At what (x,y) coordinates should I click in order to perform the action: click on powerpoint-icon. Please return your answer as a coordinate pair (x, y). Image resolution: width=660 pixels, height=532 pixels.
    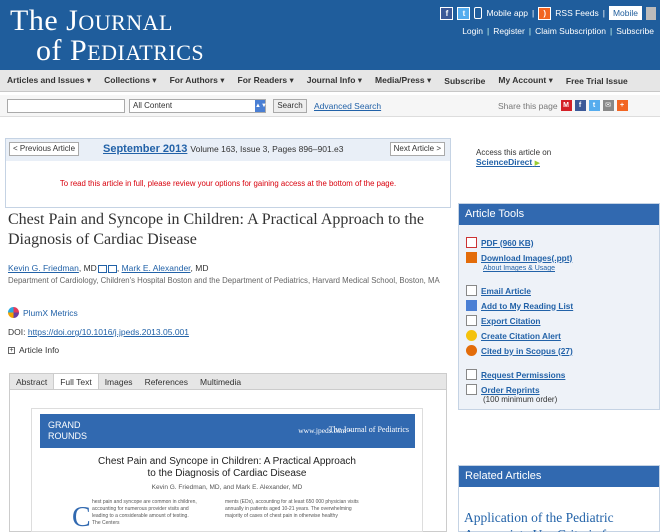
    Looking at the image, I should click on (471, 257).